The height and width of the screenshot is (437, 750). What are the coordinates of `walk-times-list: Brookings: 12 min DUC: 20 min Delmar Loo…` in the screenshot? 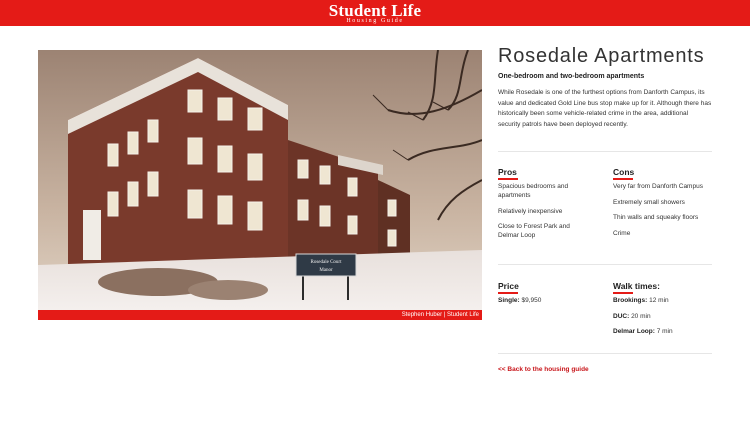 It's located at (663, 319).